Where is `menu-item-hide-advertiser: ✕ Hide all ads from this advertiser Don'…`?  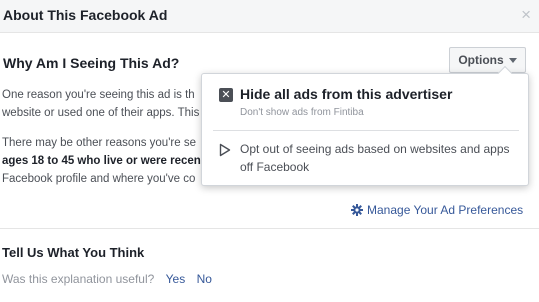
menu-item-hide-advertiser: ✕ Hide all ads from this advertiser Don'… is located at coordinates (365, 102).